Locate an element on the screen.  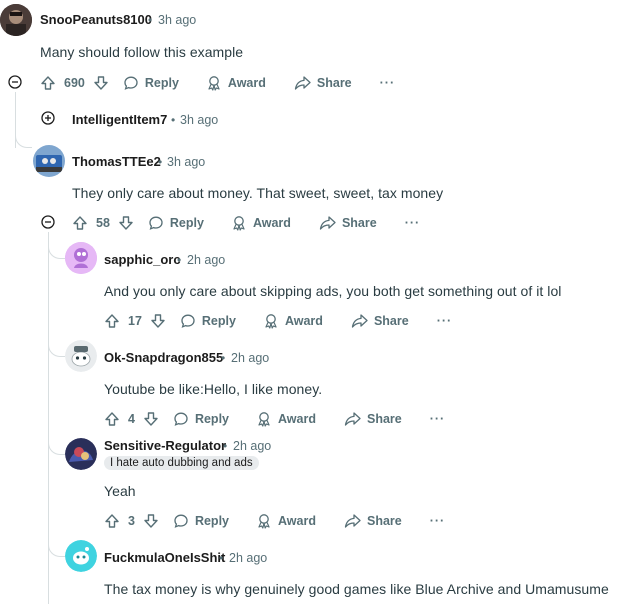
action-bar: 17 Reply Award Share ··· is located at coordinates (278, 321).